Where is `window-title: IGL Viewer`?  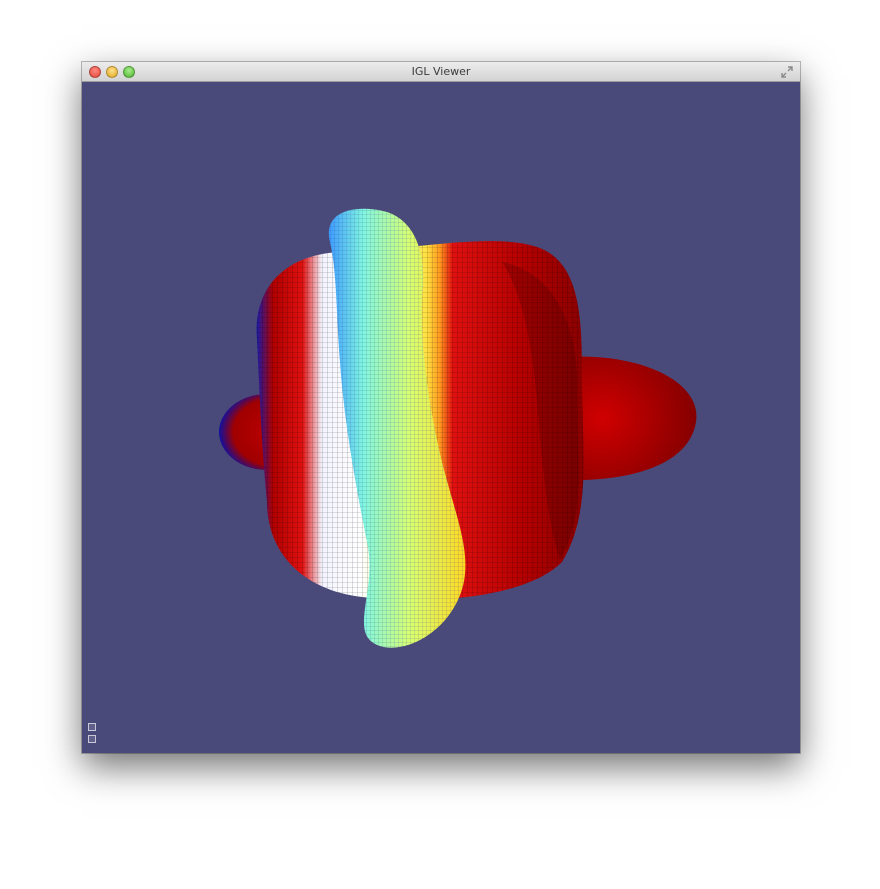
window-title: IGL Viewer is located at coordinates (441, 71).